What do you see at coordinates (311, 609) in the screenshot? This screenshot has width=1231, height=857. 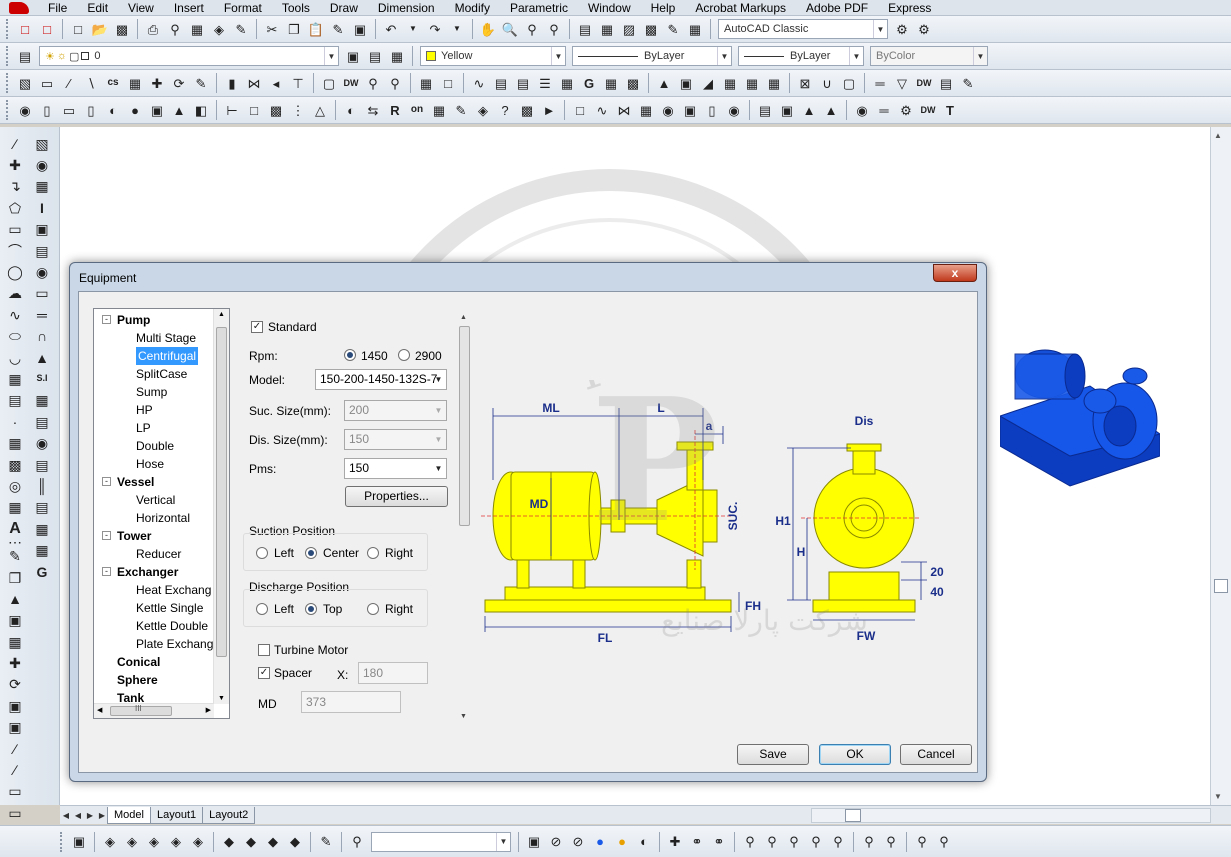 I see `discharge-top-radio` at bounding box center [311, 609].